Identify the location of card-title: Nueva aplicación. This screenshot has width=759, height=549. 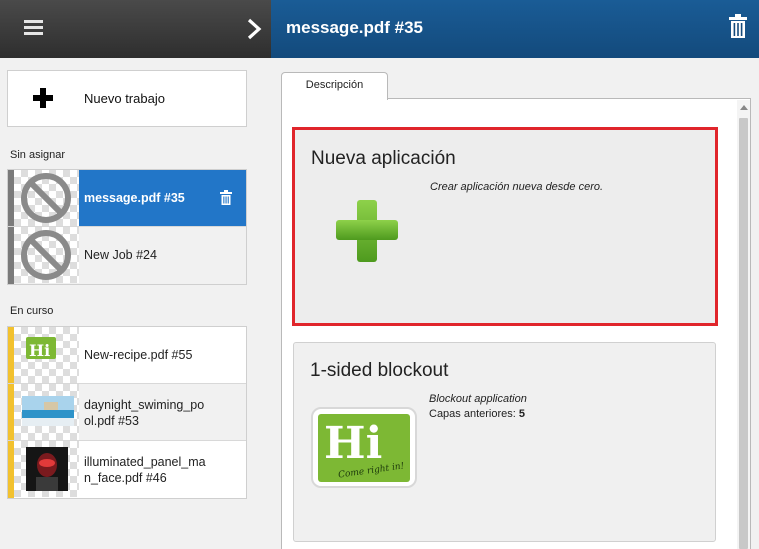
(383, 158).